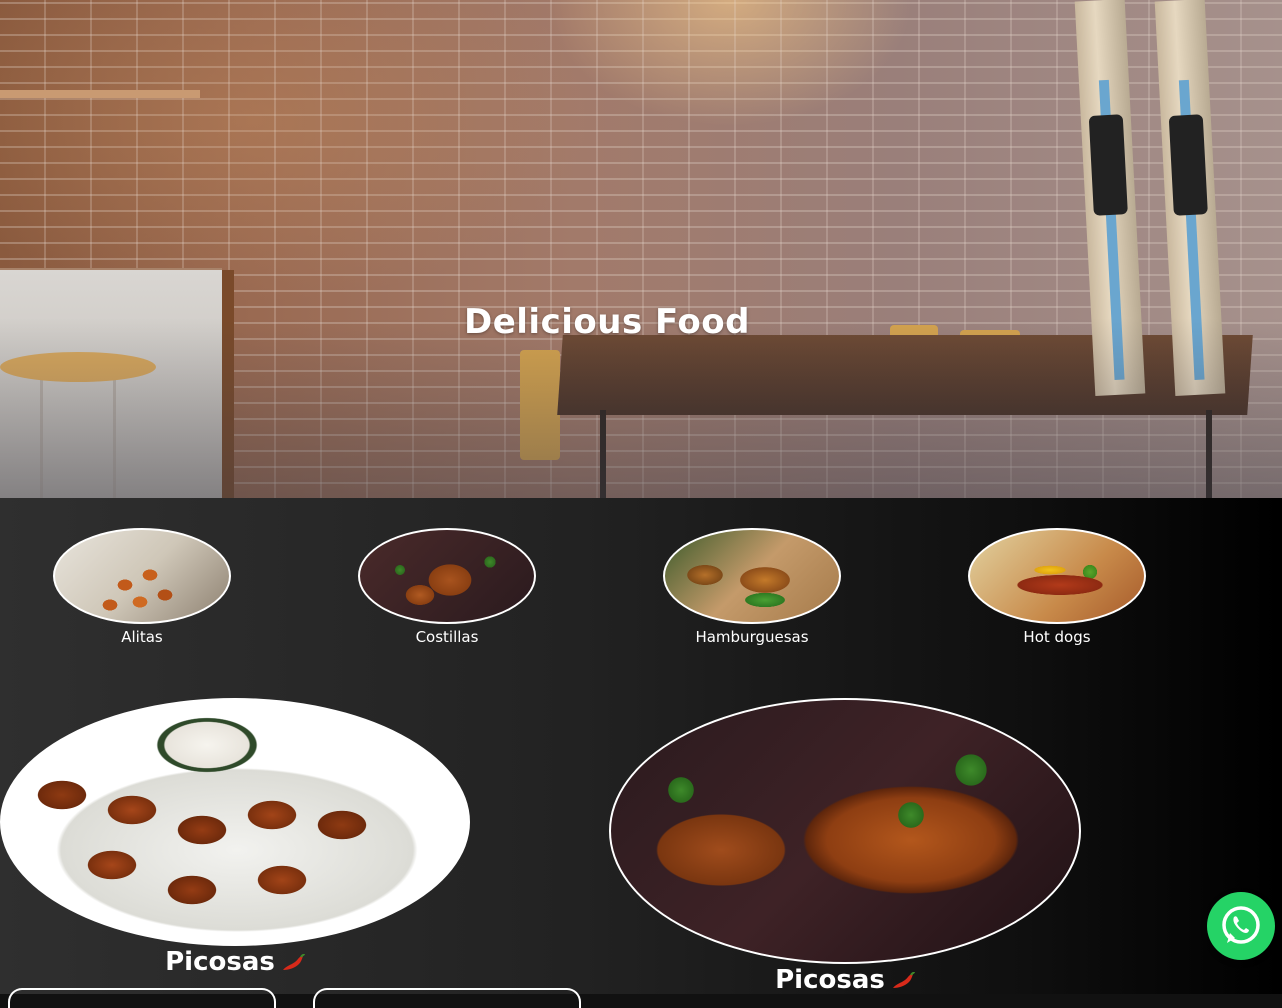 The height and width of the screenshot is (1008, 1282). Describe the element at coordinates (447, 576) in the screenshot. I see `ribs-photo` at that location.